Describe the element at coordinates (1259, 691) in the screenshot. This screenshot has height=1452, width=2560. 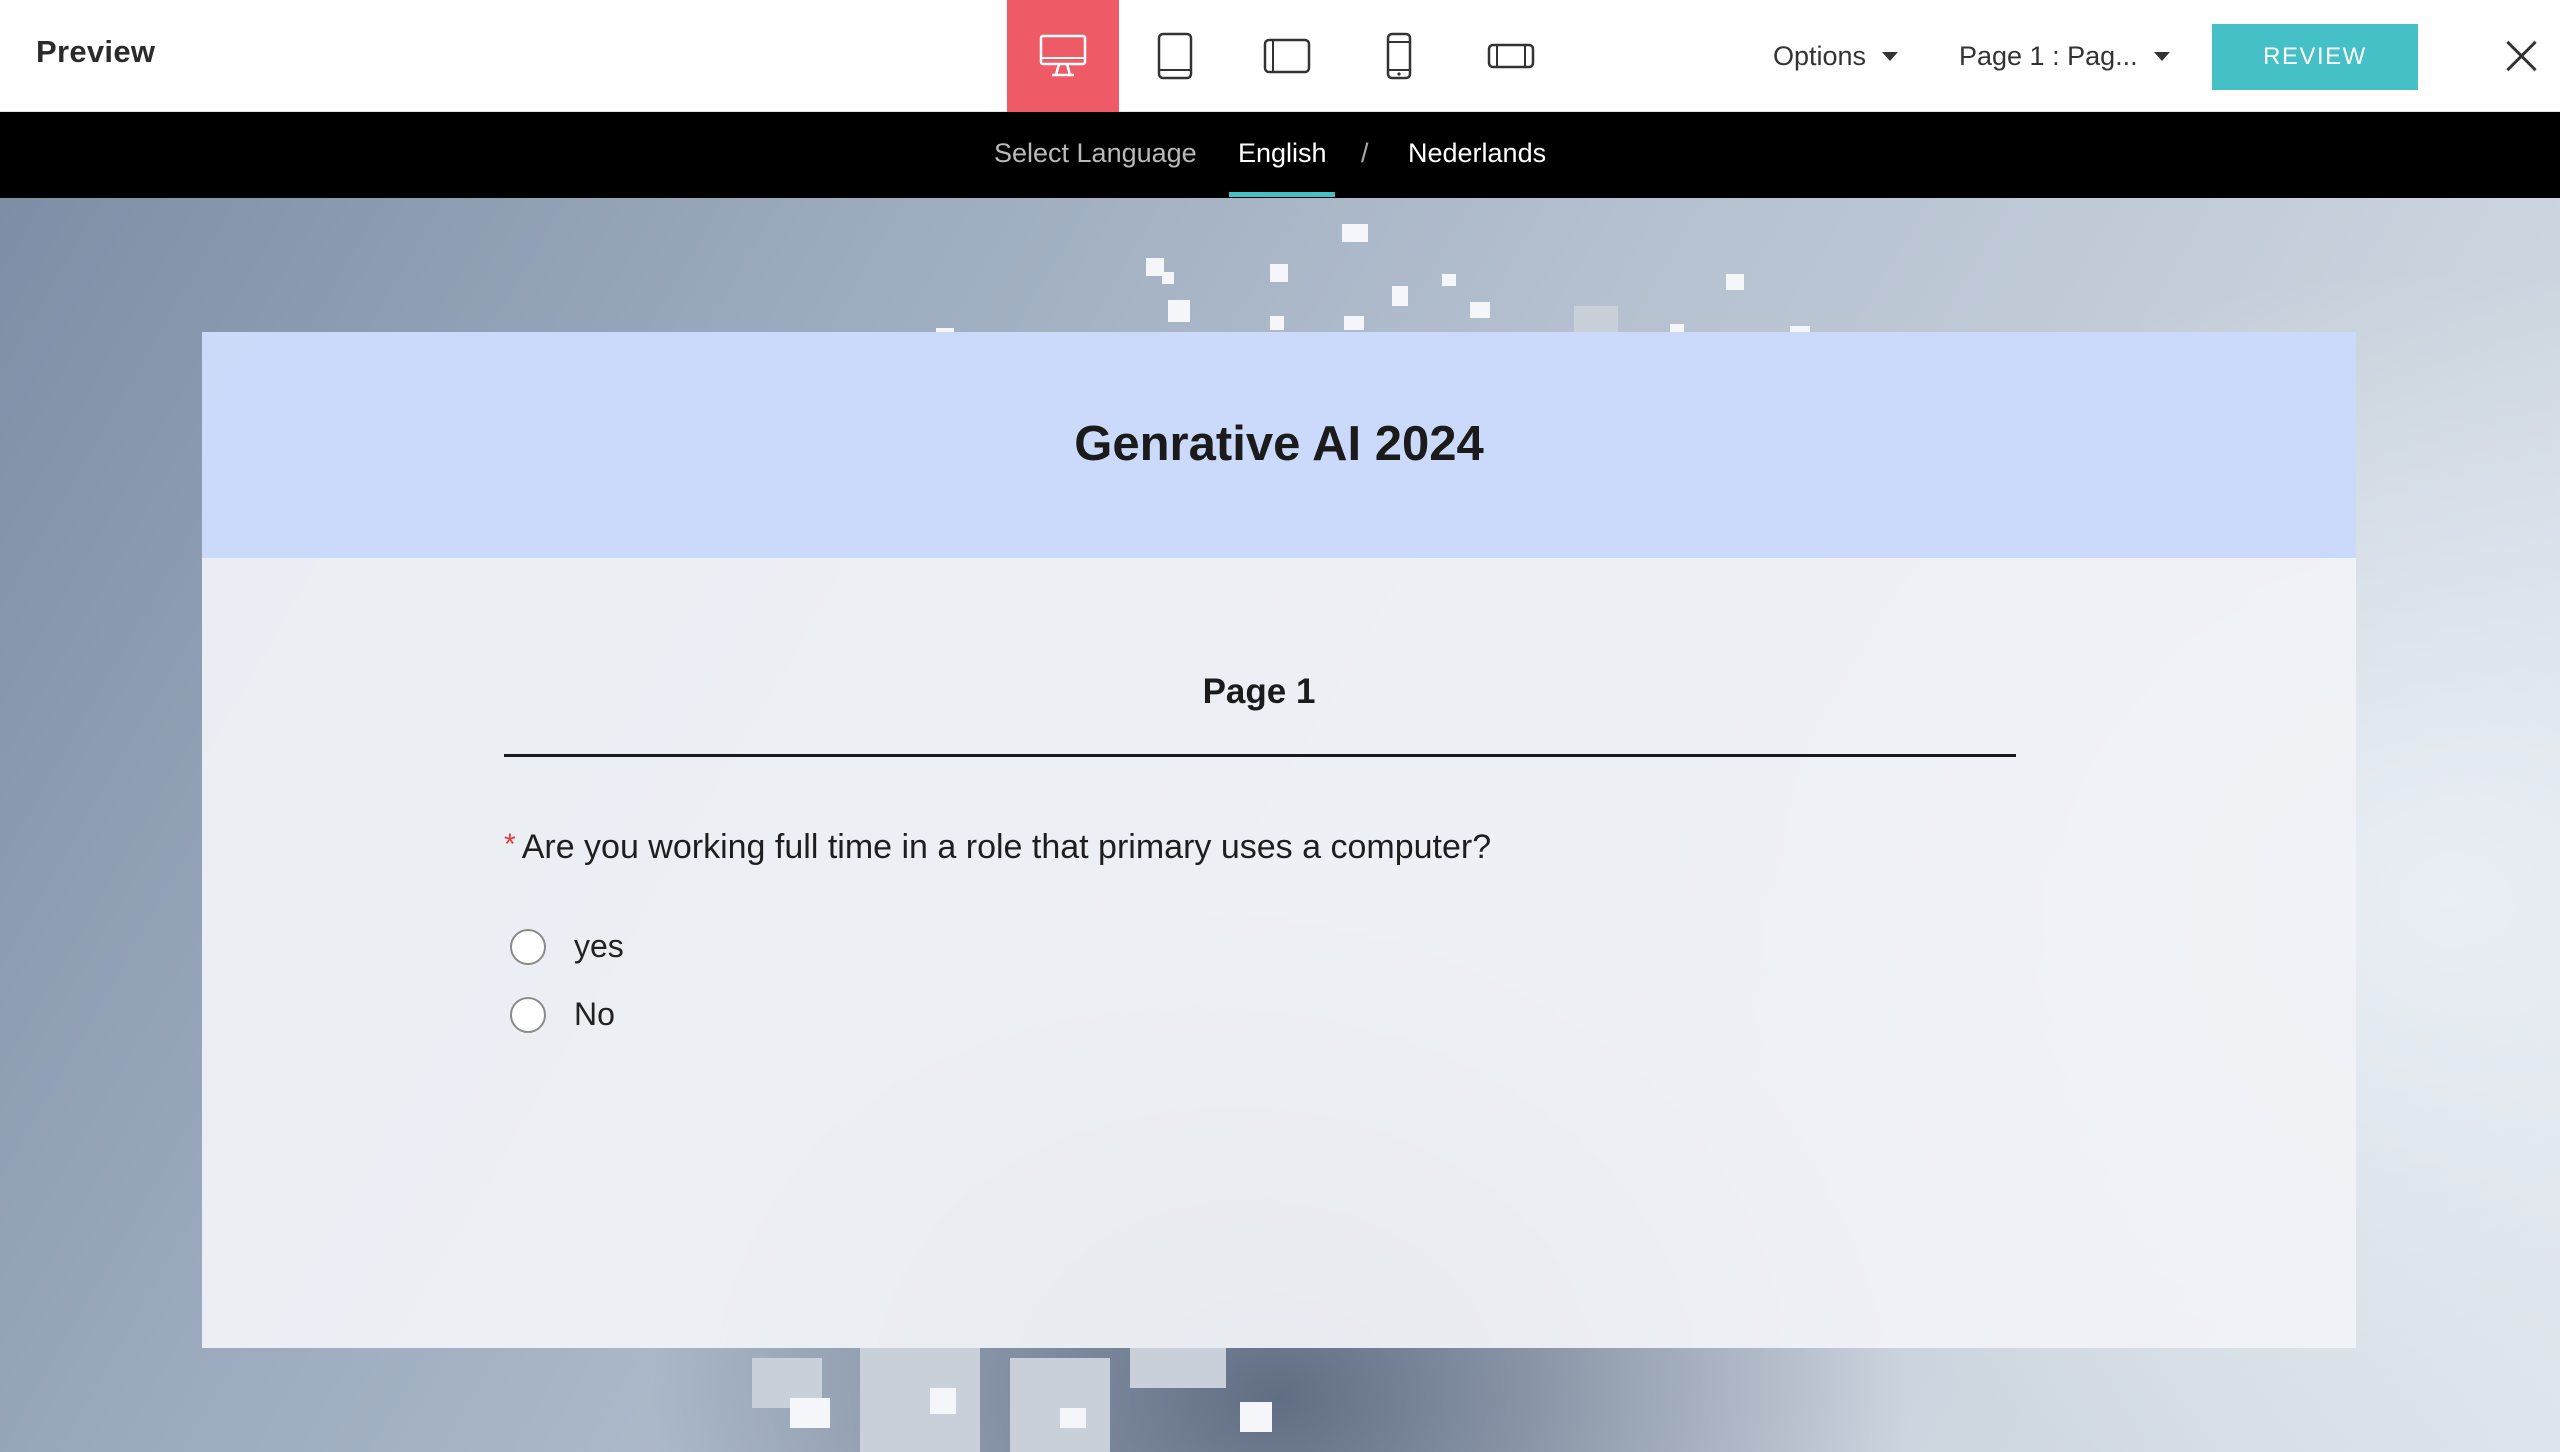
I see `page-heading: Page 1` at that location.